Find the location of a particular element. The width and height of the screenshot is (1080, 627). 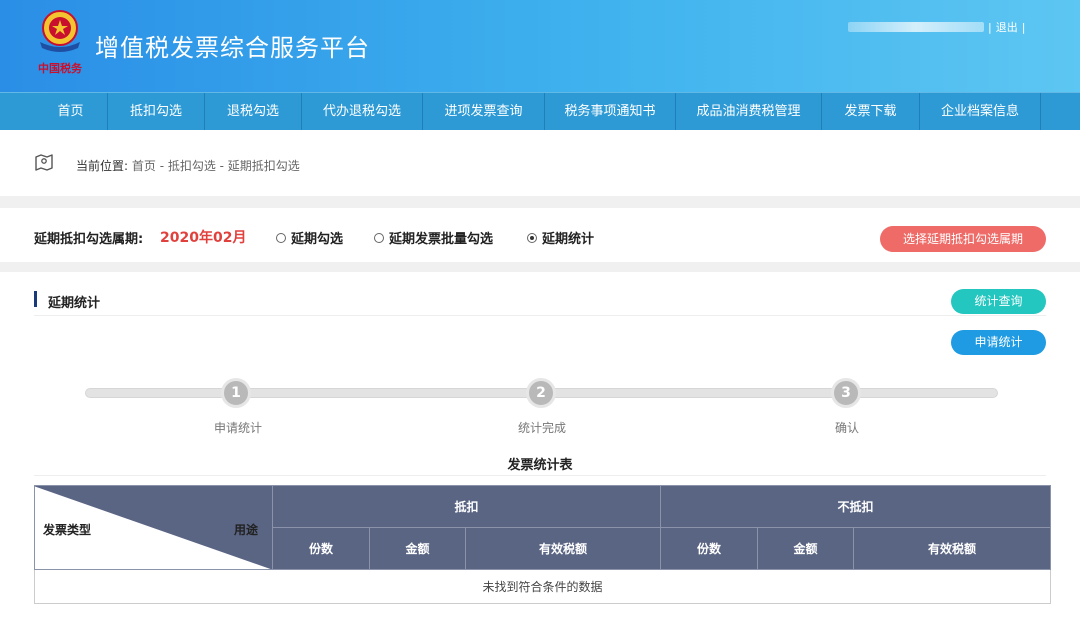

radio-deferred-select: 延期勾选 is located at coordinates (309, 237).